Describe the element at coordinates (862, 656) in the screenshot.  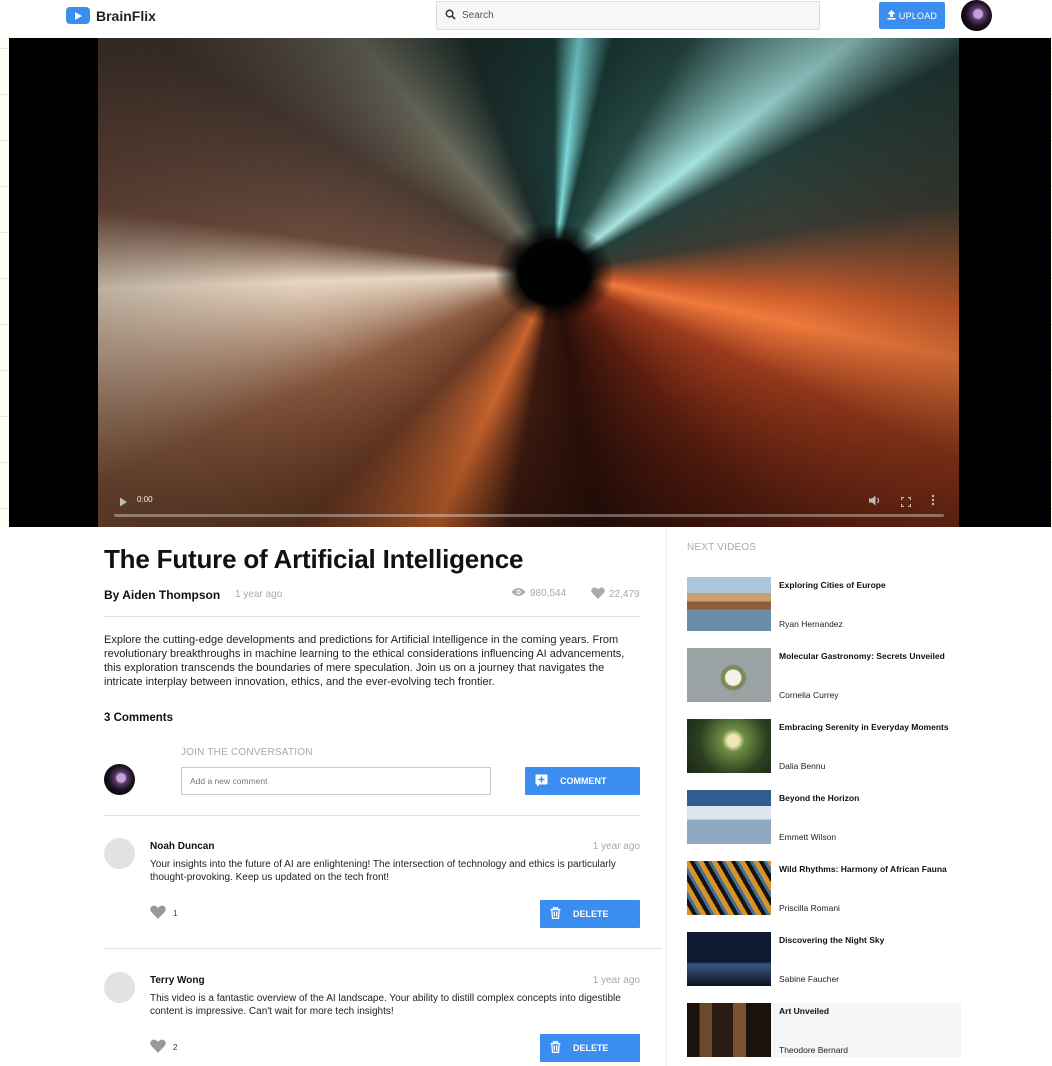
I see `next-video-title: Molecular Gastronomy: Secrets Unveiled` at that location.